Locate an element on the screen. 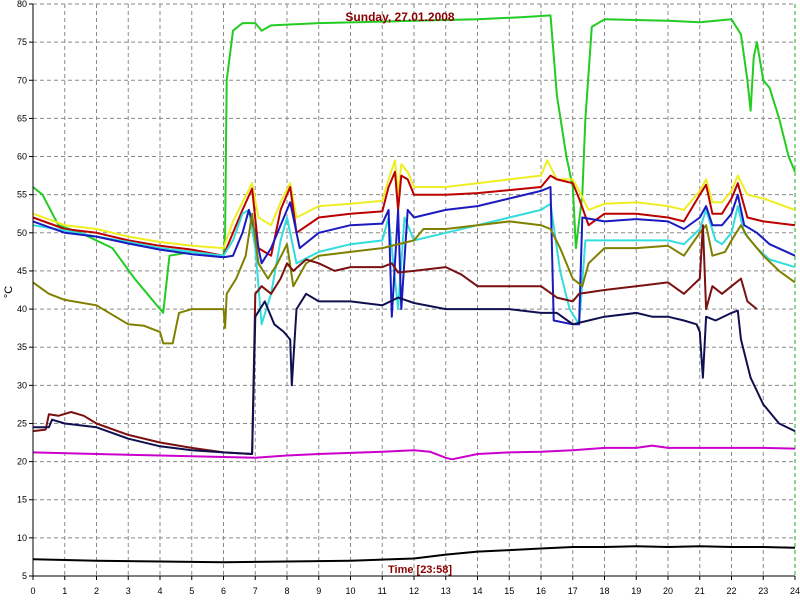 The height and width of the screenshot is (600, 800). x-tick-label: 5 is located at coordinates (191, 591).